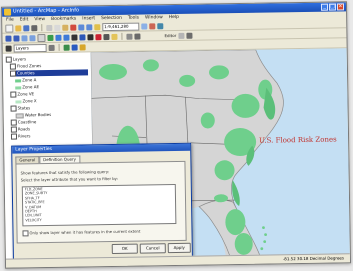 Image resolution: width=353 pixels, height=271 pixels. Describe the element at coordinates (57, 27) in the screenshot. I see `copy-icon` at that location.